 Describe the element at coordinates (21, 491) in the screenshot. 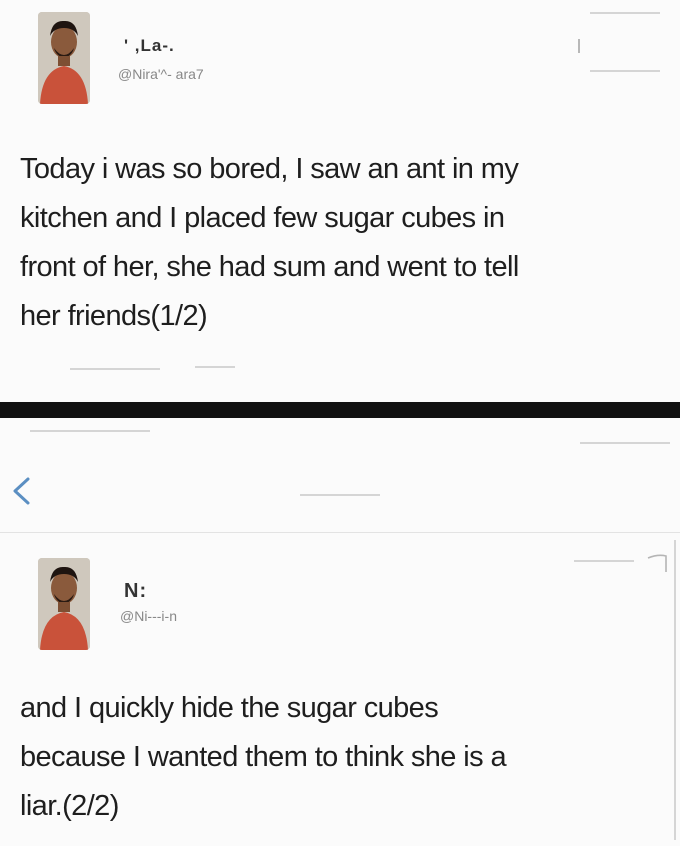

I see `chevron-left-icon` at that location.